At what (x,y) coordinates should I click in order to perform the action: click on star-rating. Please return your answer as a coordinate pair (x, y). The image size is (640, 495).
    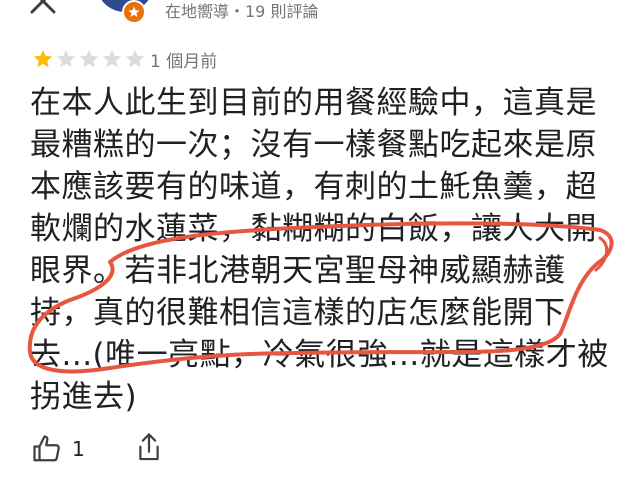
    Looking at the image, I should click on (89, 59).